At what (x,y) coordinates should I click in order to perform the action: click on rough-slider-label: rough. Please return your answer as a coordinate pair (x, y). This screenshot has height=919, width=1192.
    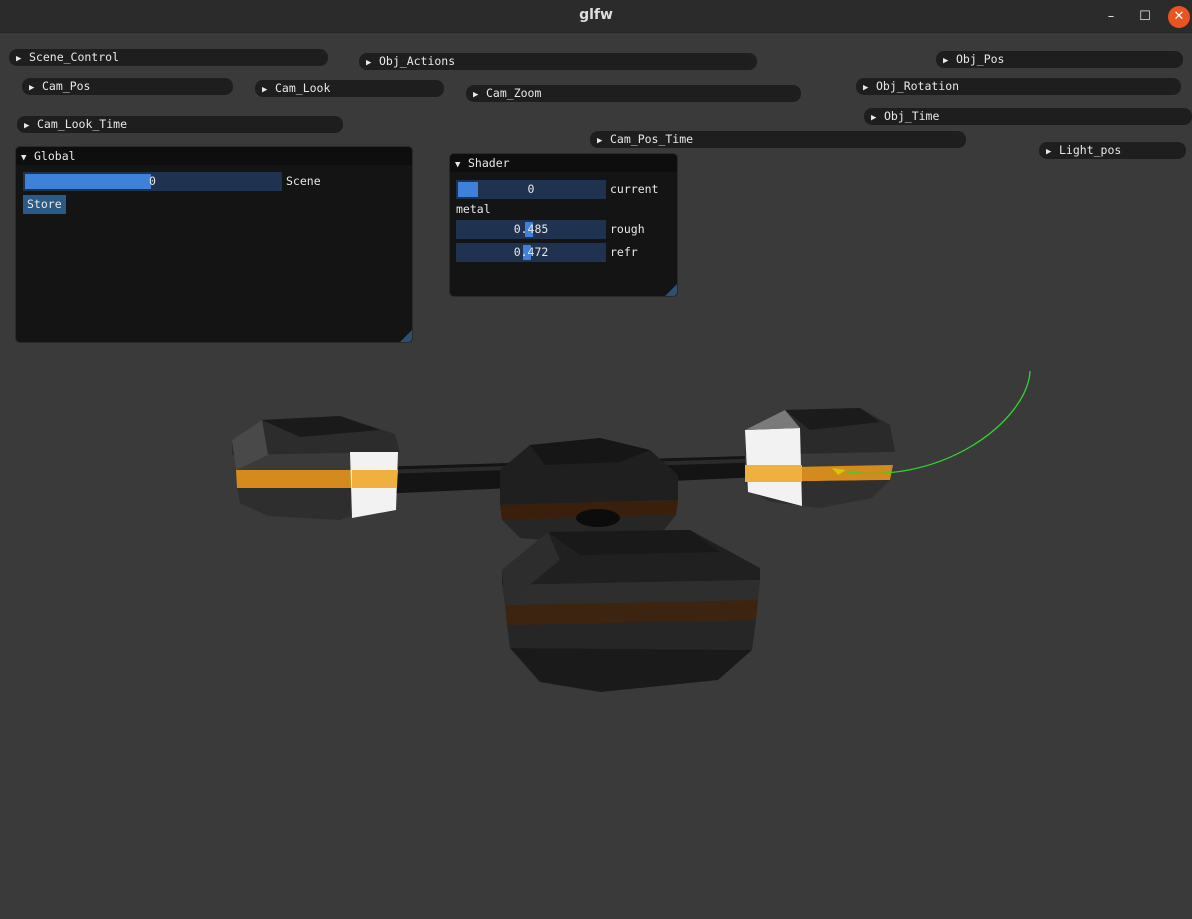
    Looking at the image, I should click on (627, 229).